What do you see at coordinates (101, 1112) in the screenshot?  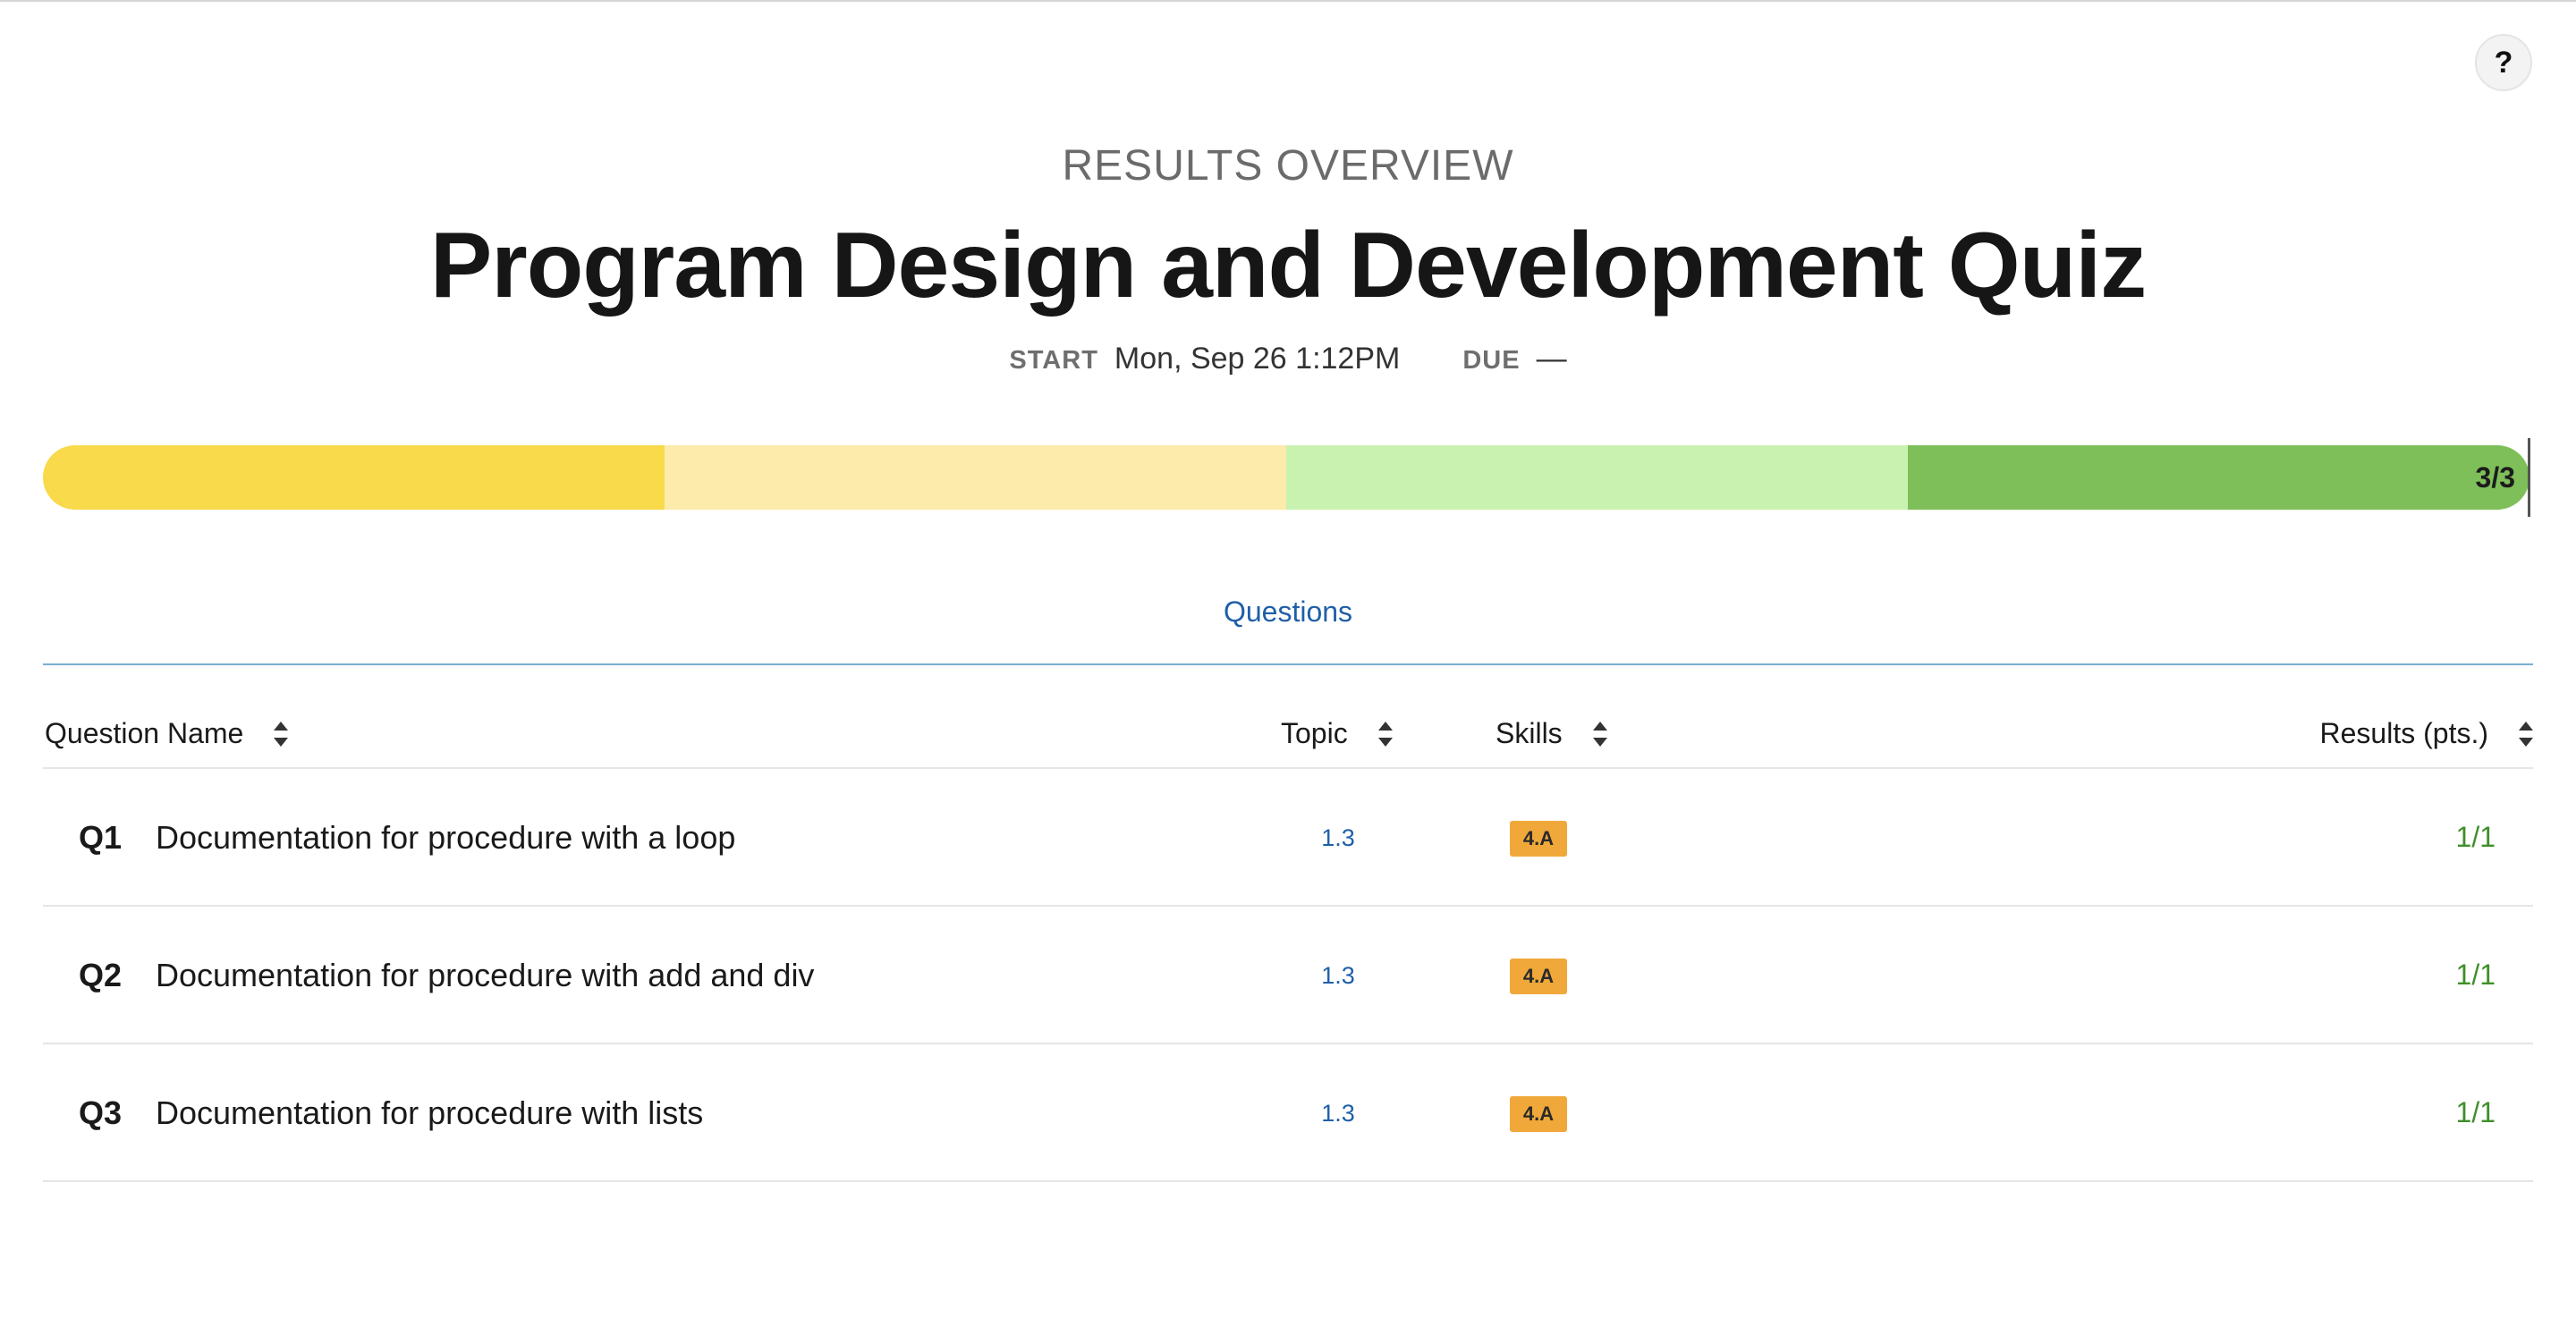 I see `question-number: Q3` at bounding box center [101, 1112].